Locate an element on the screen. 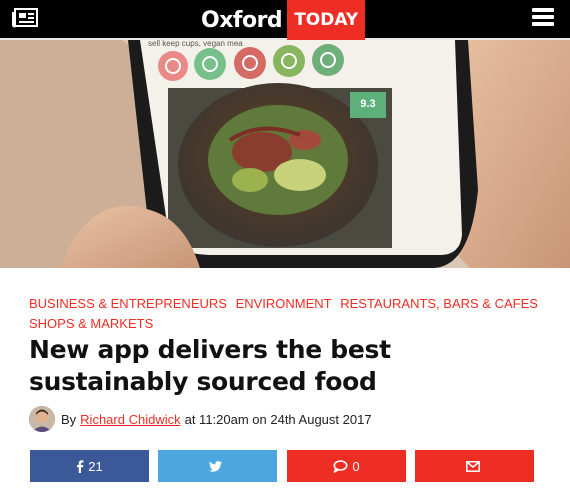 The height and width of the screenshot is (493, 570). twitter-icon is located at coordinates (215, 466).